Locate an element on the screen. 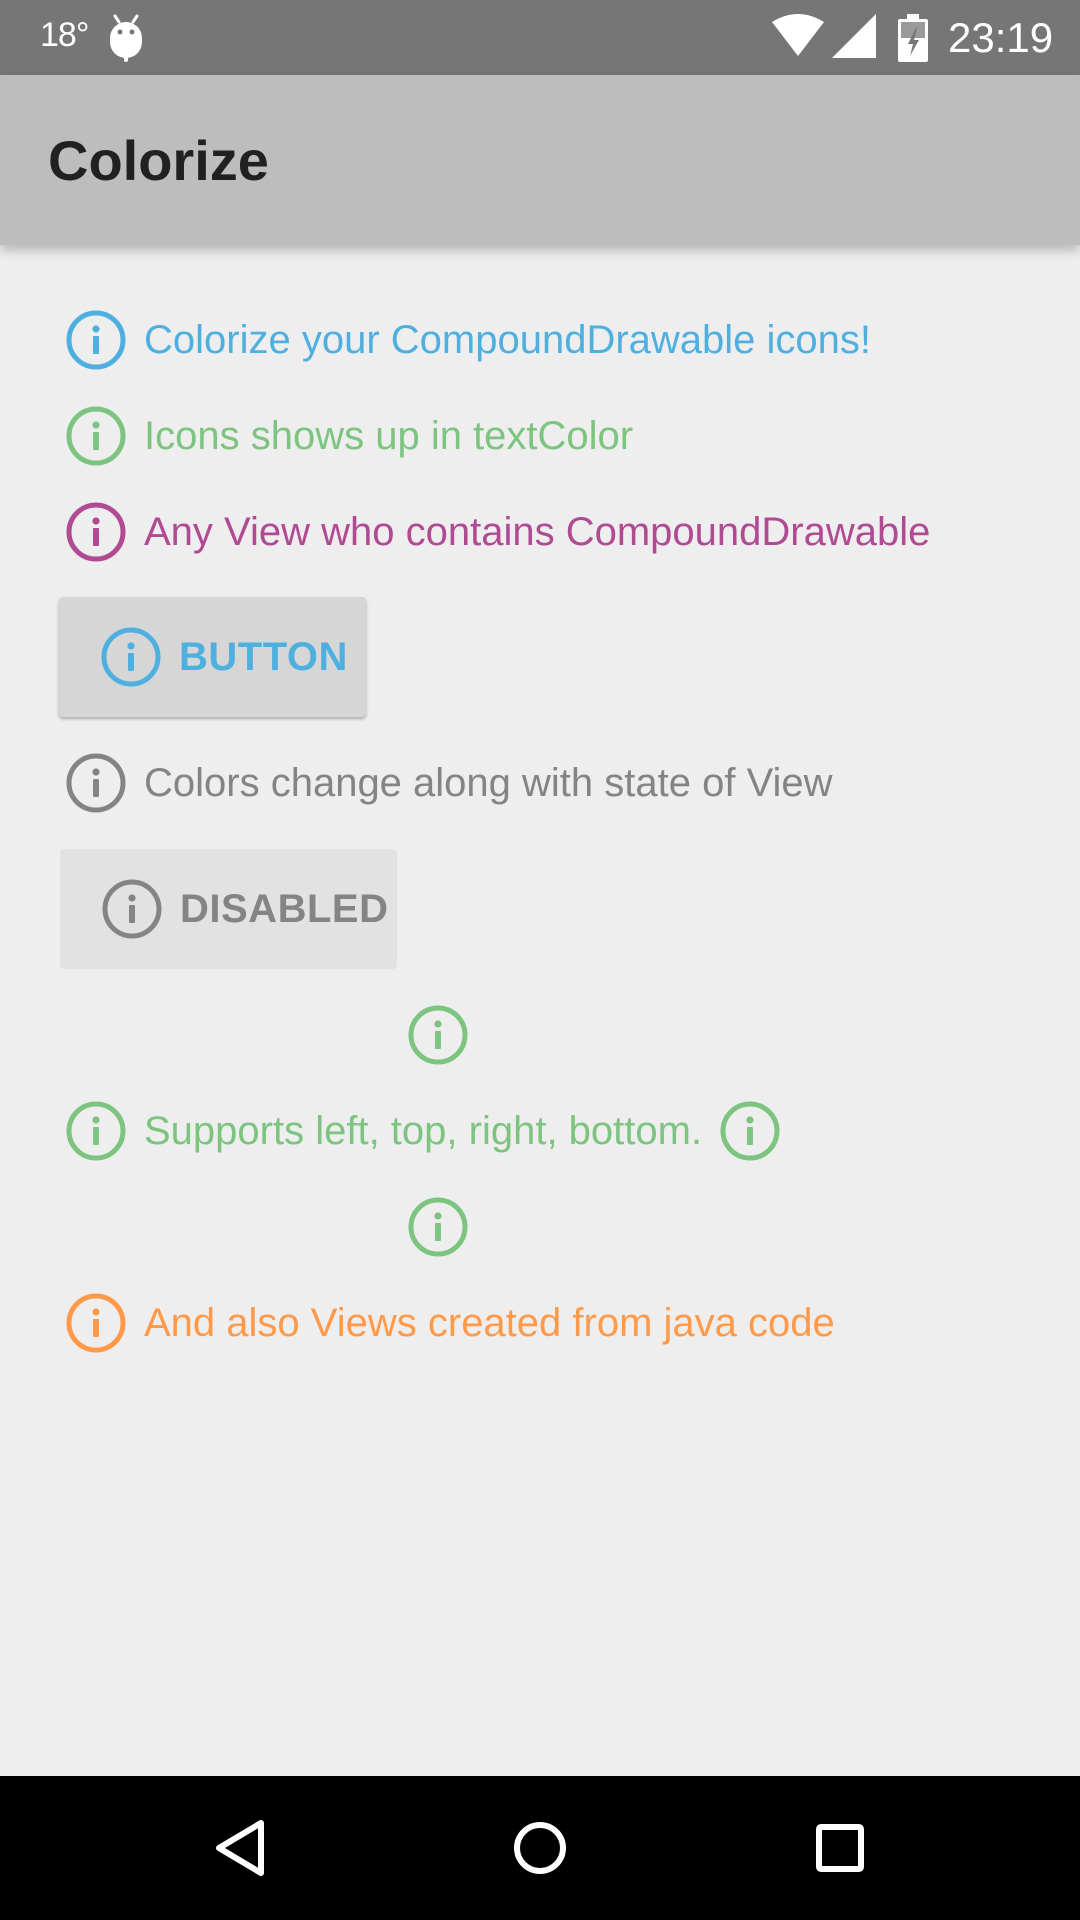  wifi-icon is located at coordinates (798, 35).